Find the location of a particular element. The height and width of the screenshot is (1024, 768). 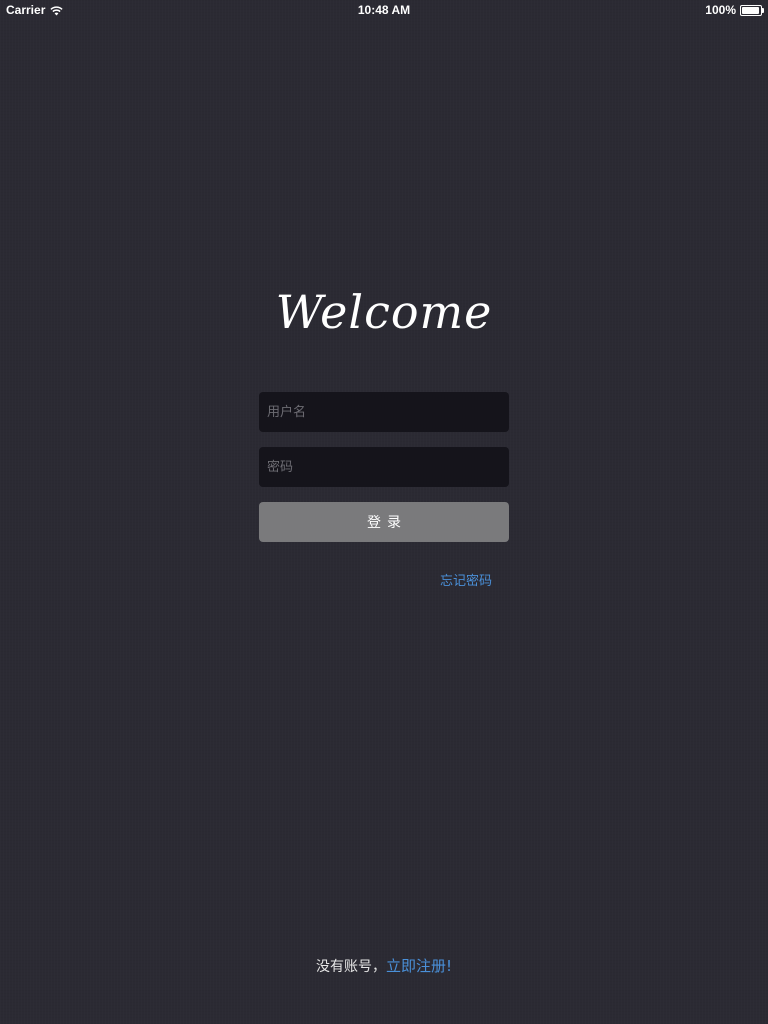

password-input is located at coordinates (384, 467).